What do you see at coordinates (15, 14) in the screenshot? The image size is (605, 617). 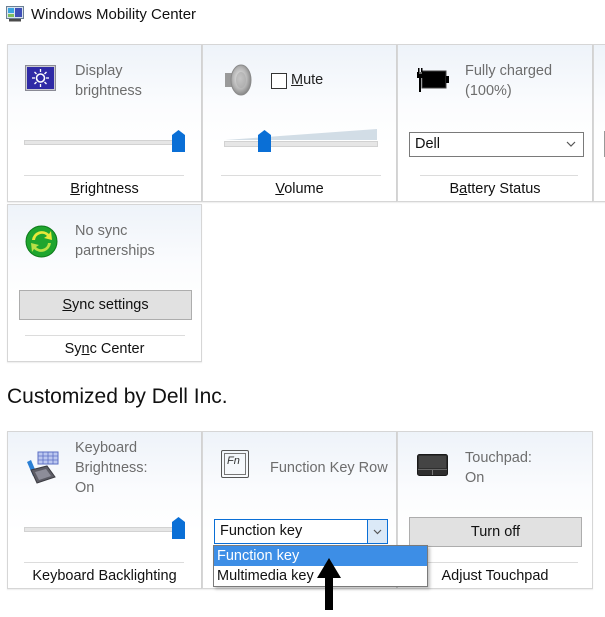 I see `mobility-center-icon` at bounding box center [15, 14].